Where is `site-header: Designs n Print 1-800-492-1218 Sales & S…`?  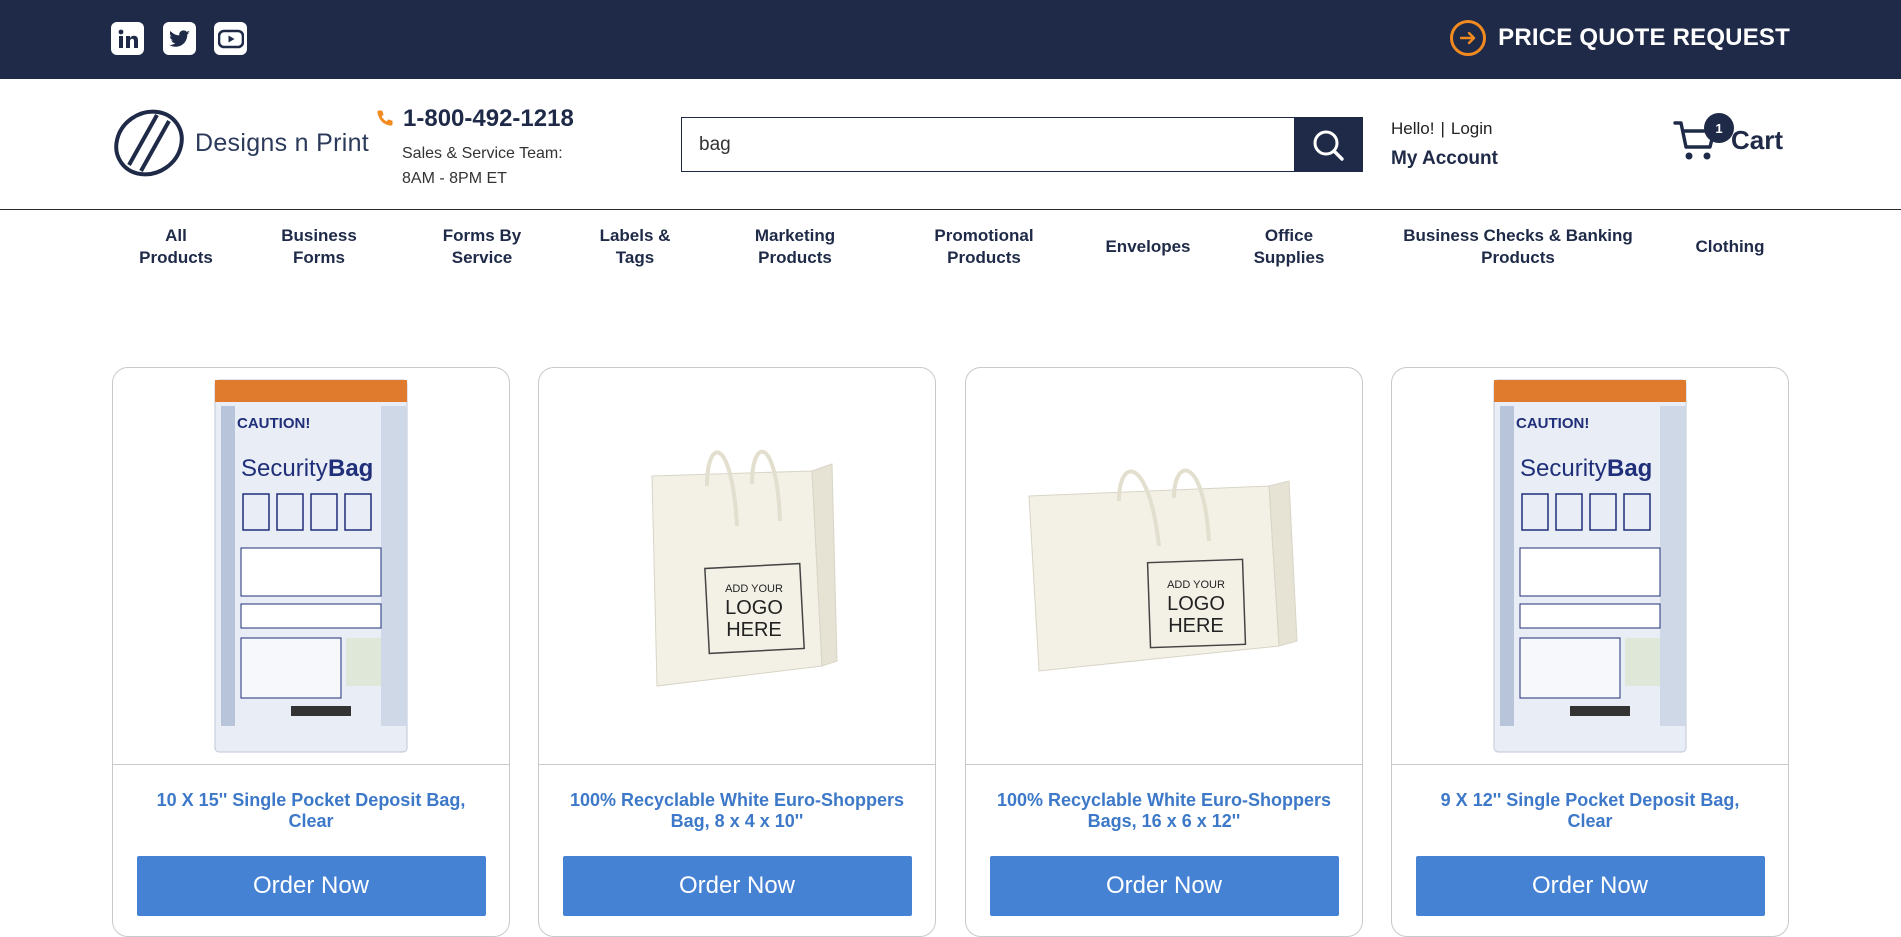
site-header: Designs n Print 1-800-492-1218 Sales & S… is located at coordinates (950, 144).